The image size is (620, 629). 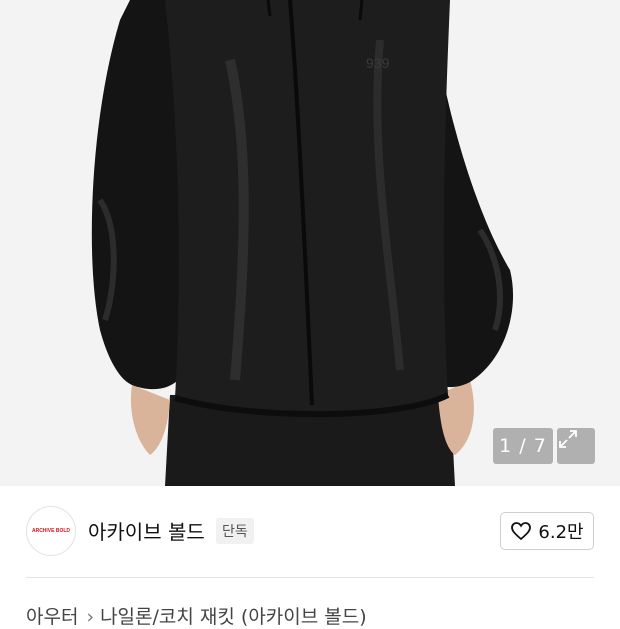 I want to click on breadcrumb-category: 아우터, so click(x=52, y=617).